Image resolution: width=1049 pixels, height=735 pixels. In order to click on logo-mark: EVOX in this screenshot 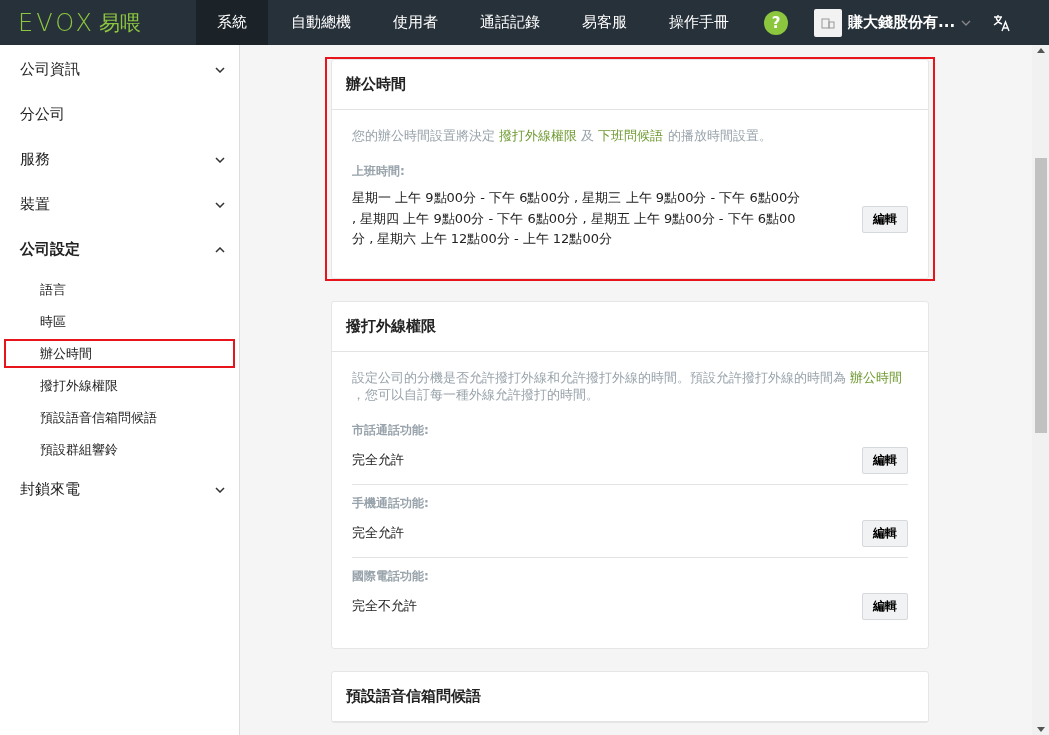, I will do `click(56, 22)`.